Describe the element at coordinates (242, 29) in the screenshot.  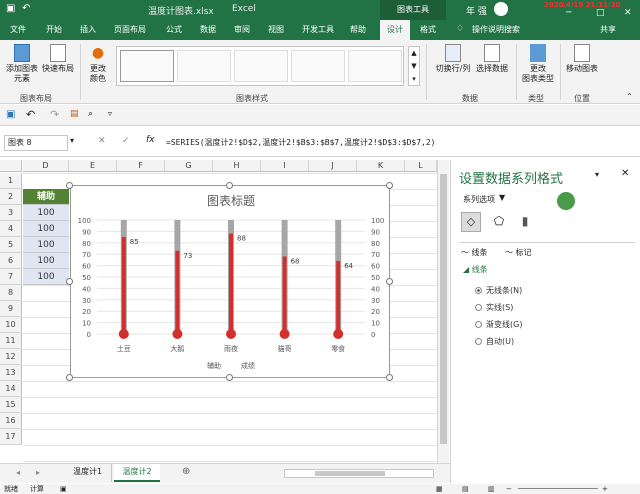
I see `tab-review: 审阅` at that location.